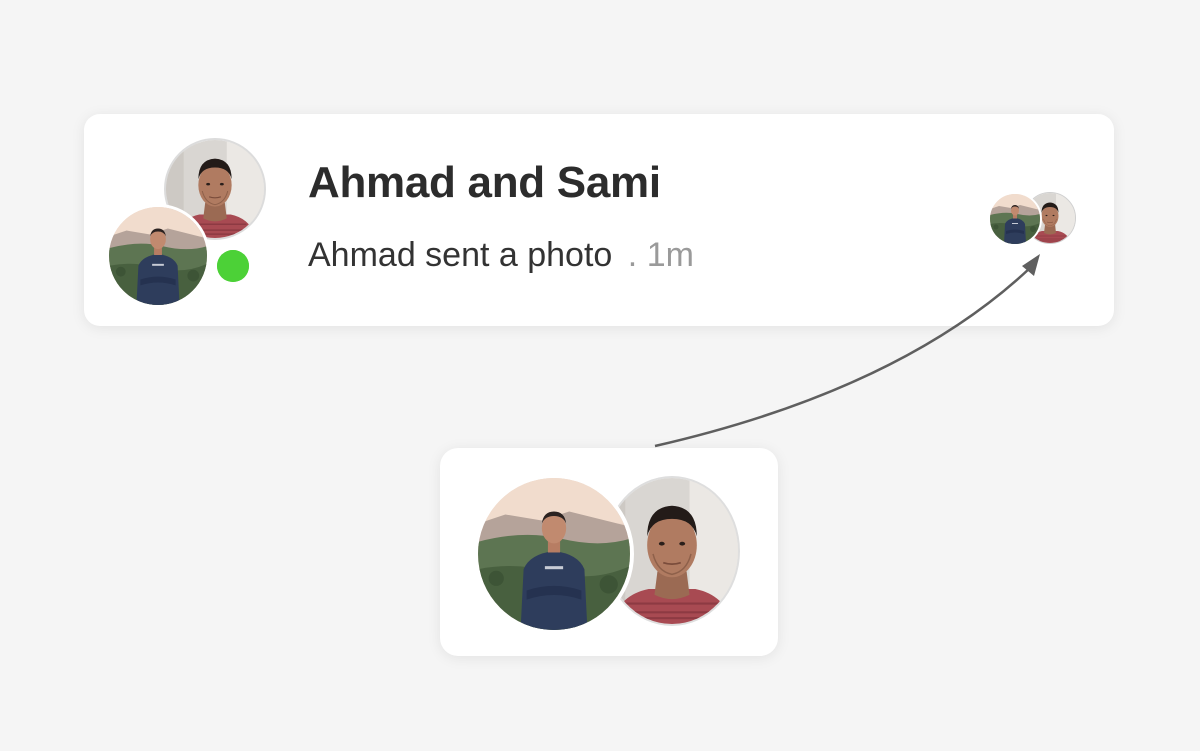 This screenshot has width=1200, height=751. I want to click on message-time: 1m, so click(670, 255).